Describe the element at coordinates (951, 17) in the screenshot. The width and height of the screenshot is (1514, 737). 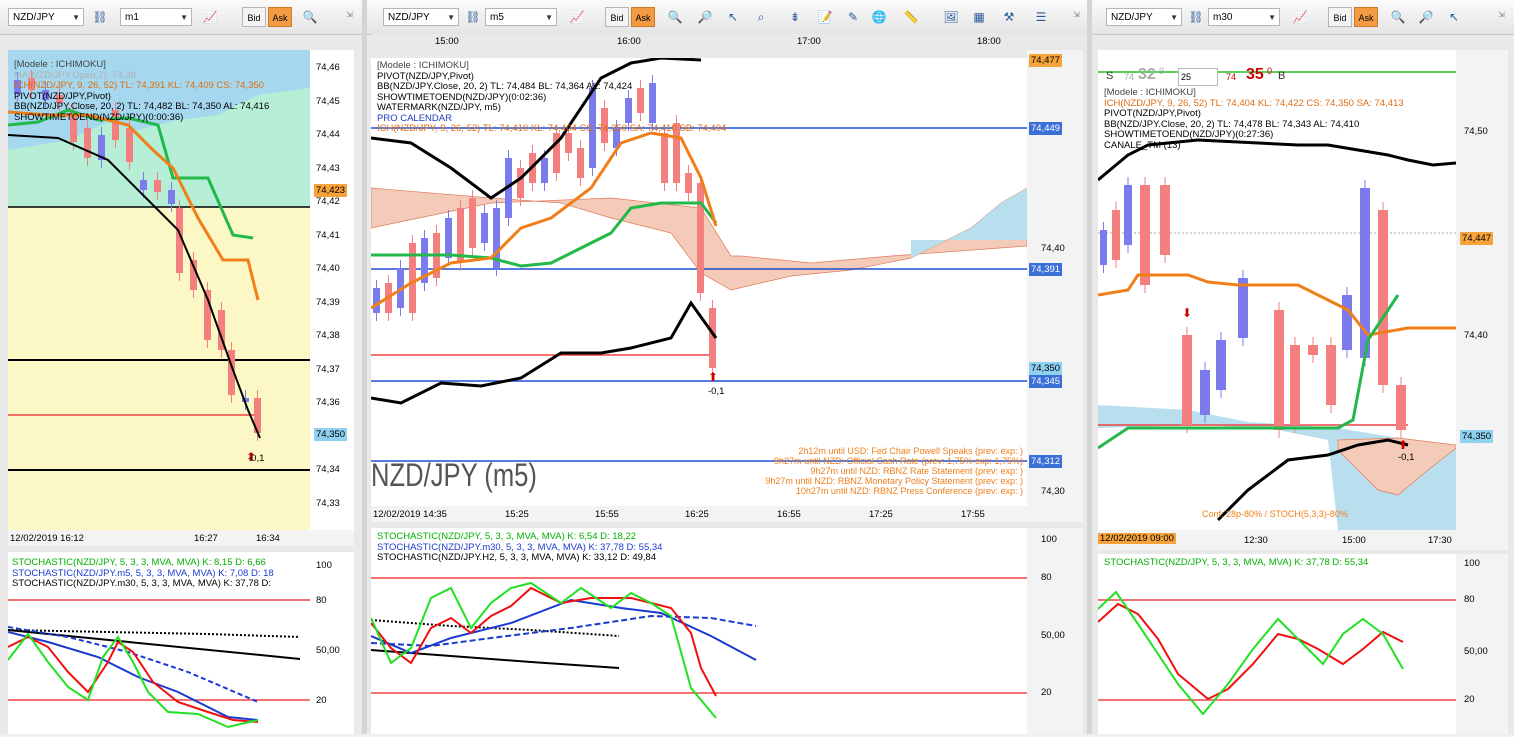
I see `image-icon: 🖼` at that location.